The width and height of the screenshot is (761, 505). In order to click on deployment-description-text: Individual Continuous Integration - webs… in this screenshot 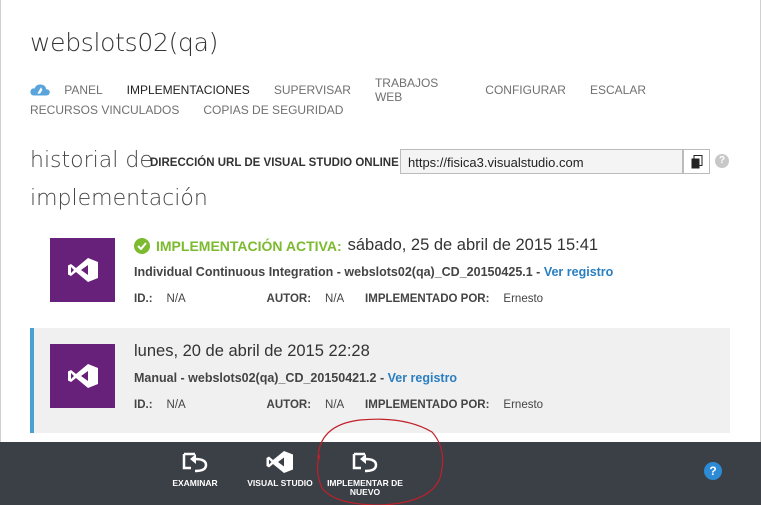, I will do `click(337, 272)`.